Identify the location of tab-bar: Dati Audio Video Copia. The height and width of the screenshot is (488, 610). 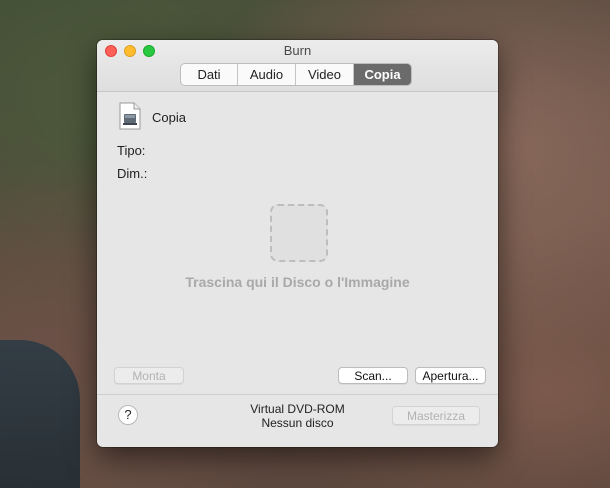
(296, 74).